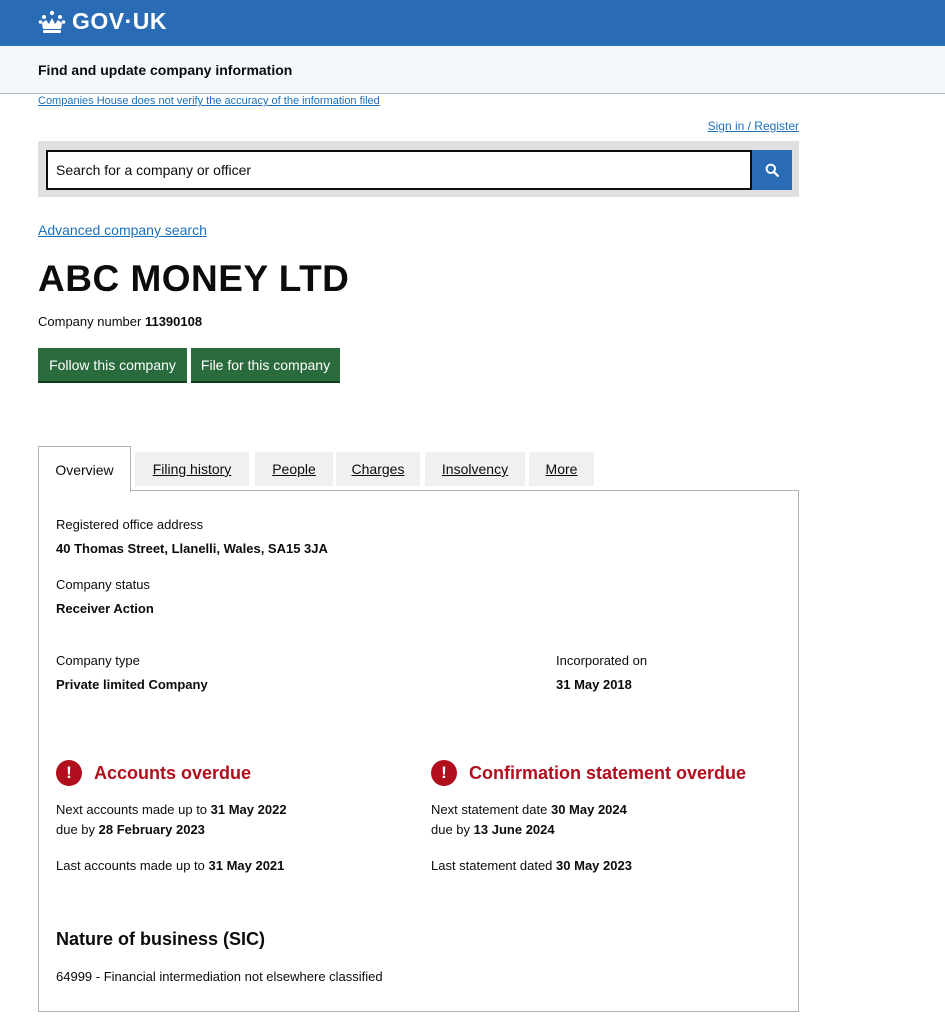 The width and height of the screenshot is (945, 1024). What do you see at coordinates (84, 469) in the screenshot?
I see `tab-overview: Overview` at bounding box center [84, 469].